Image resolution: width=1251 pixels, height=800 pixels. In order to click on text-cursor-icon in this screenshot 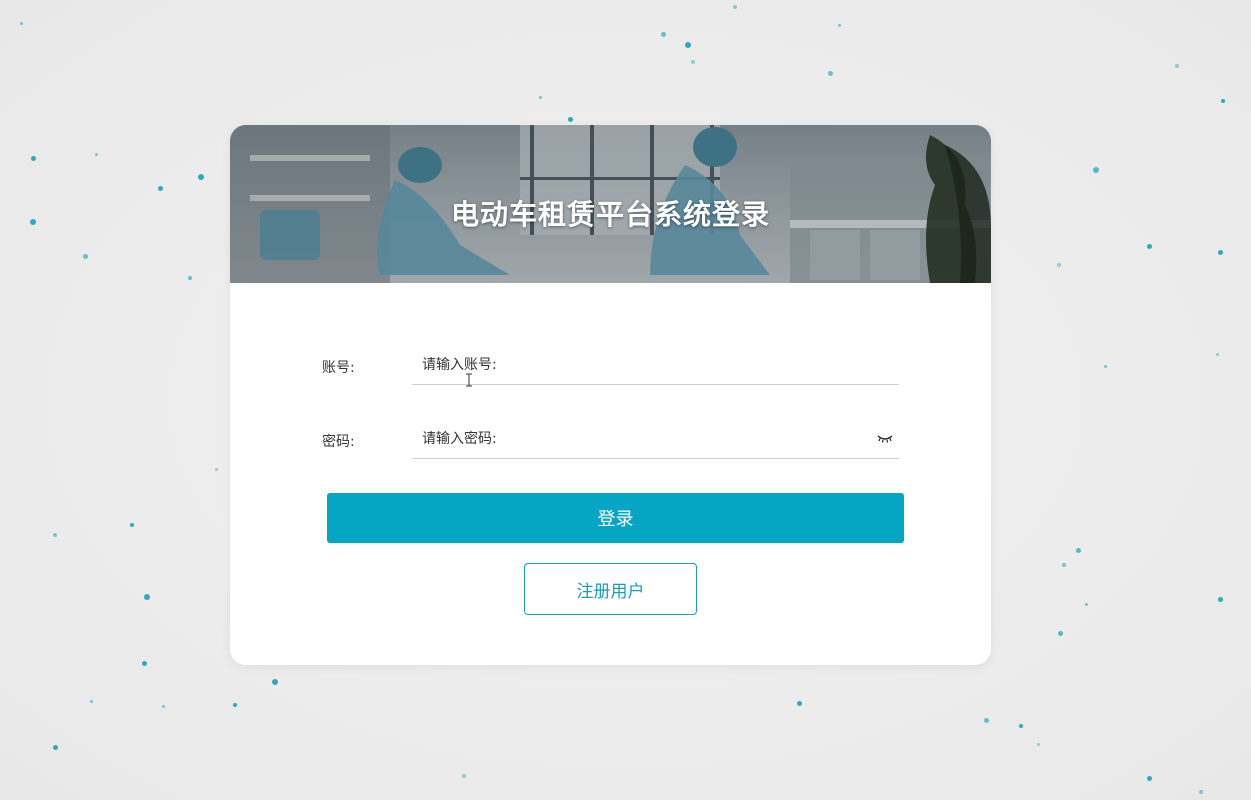, I will do `click(469, 380)`.